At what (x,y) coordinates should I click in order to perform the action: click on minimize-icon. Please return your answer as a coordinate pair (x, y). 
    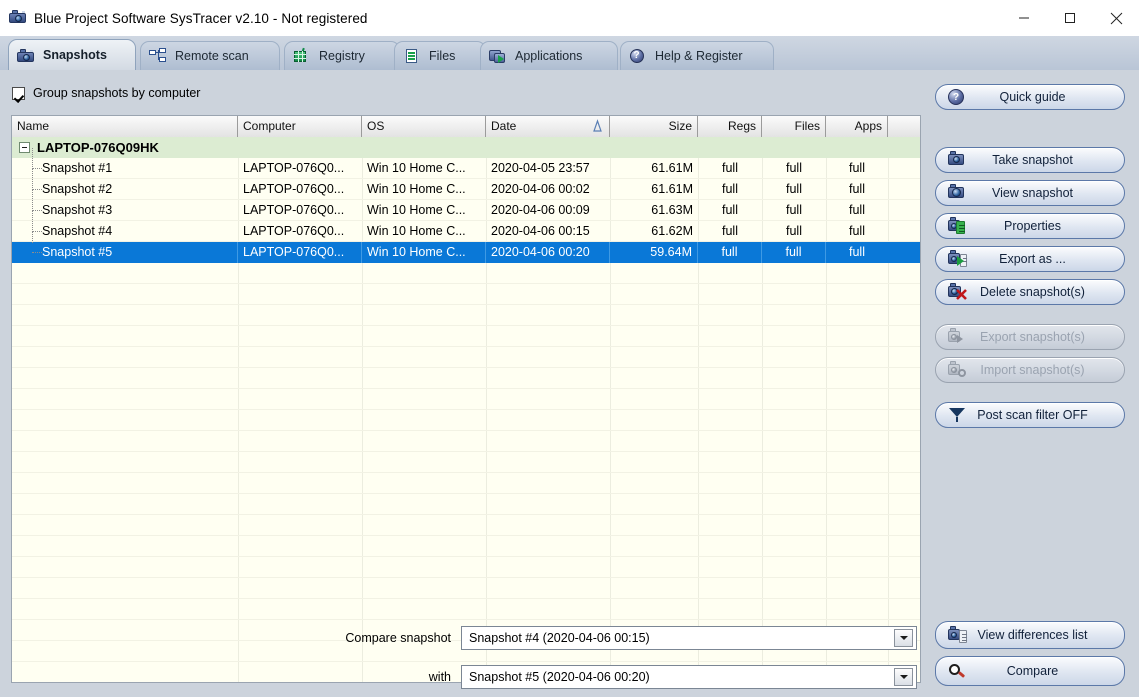
    Looking at the image, I should click on (1024, 18).